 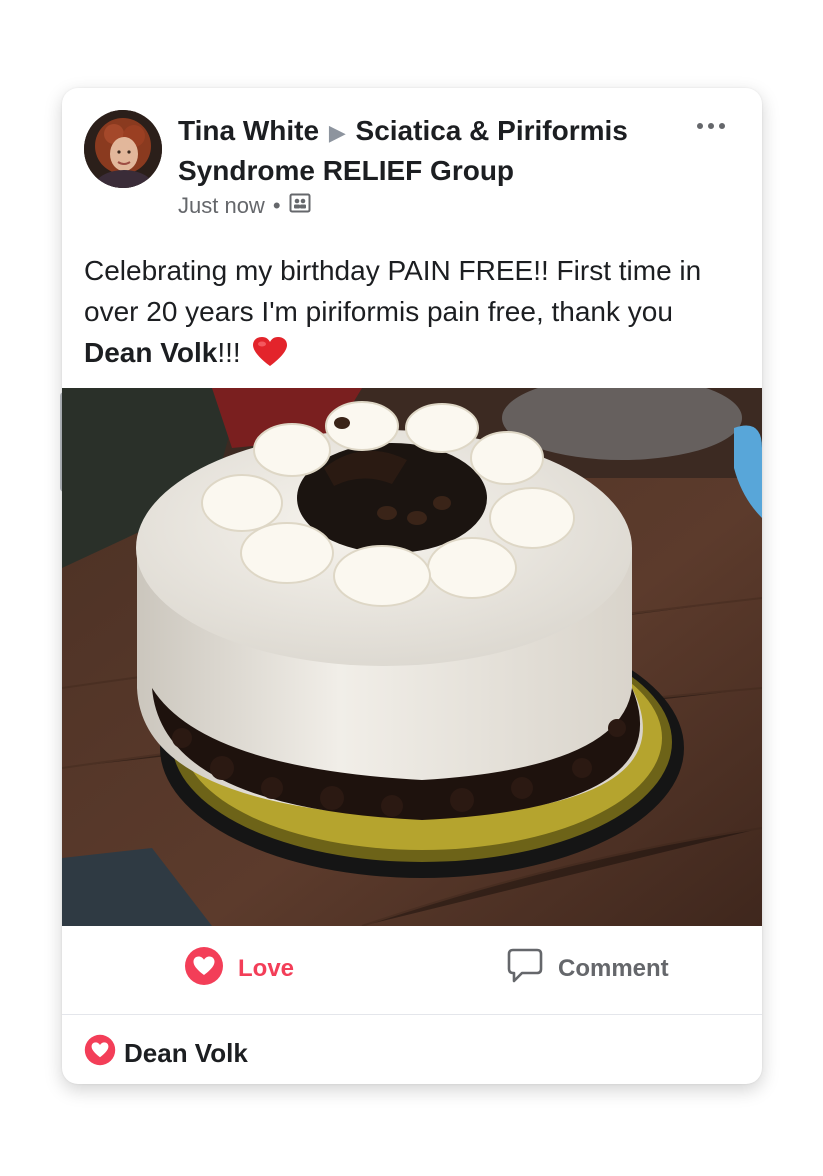 I want to click on reactions-summary: Dean Volk, so click(x=166, y=1053).